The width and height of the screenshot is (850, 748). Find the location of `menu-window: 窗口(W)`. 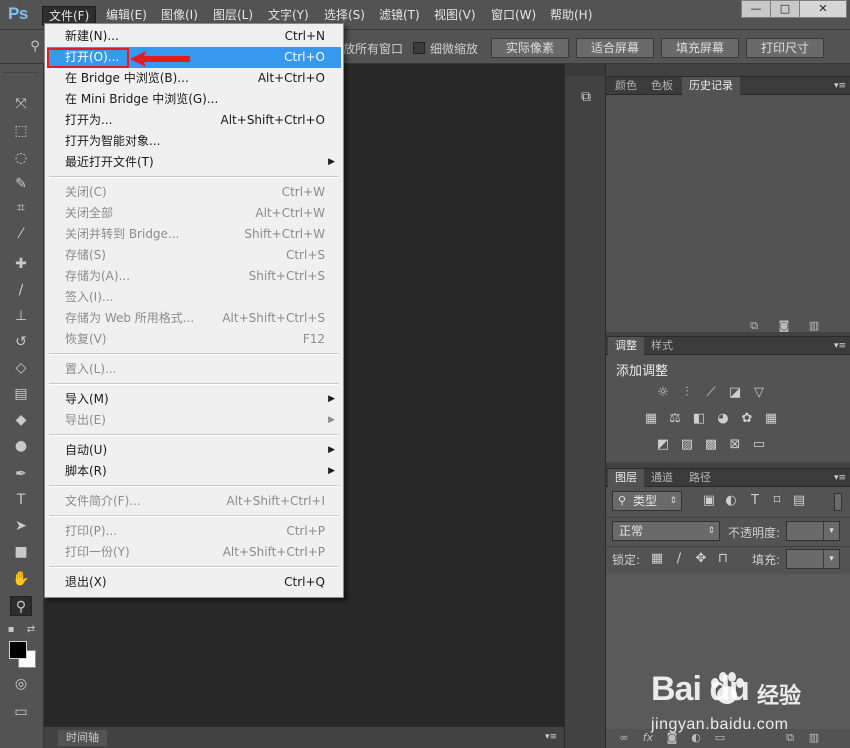

menu-window: 窗口(W) is located at coordinates (513, 16).